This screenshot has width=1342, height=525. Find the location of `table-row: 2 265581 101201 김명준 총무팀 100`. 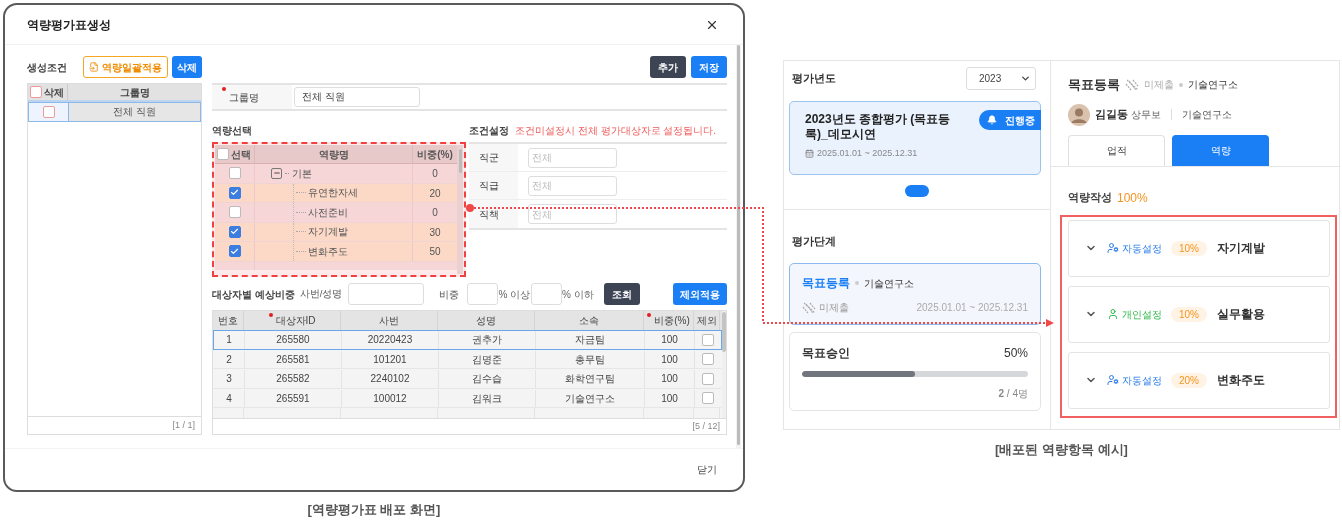

table-row: 2 265581 101201 김명준 총무팀 100 is located at coordinates (467, 359).